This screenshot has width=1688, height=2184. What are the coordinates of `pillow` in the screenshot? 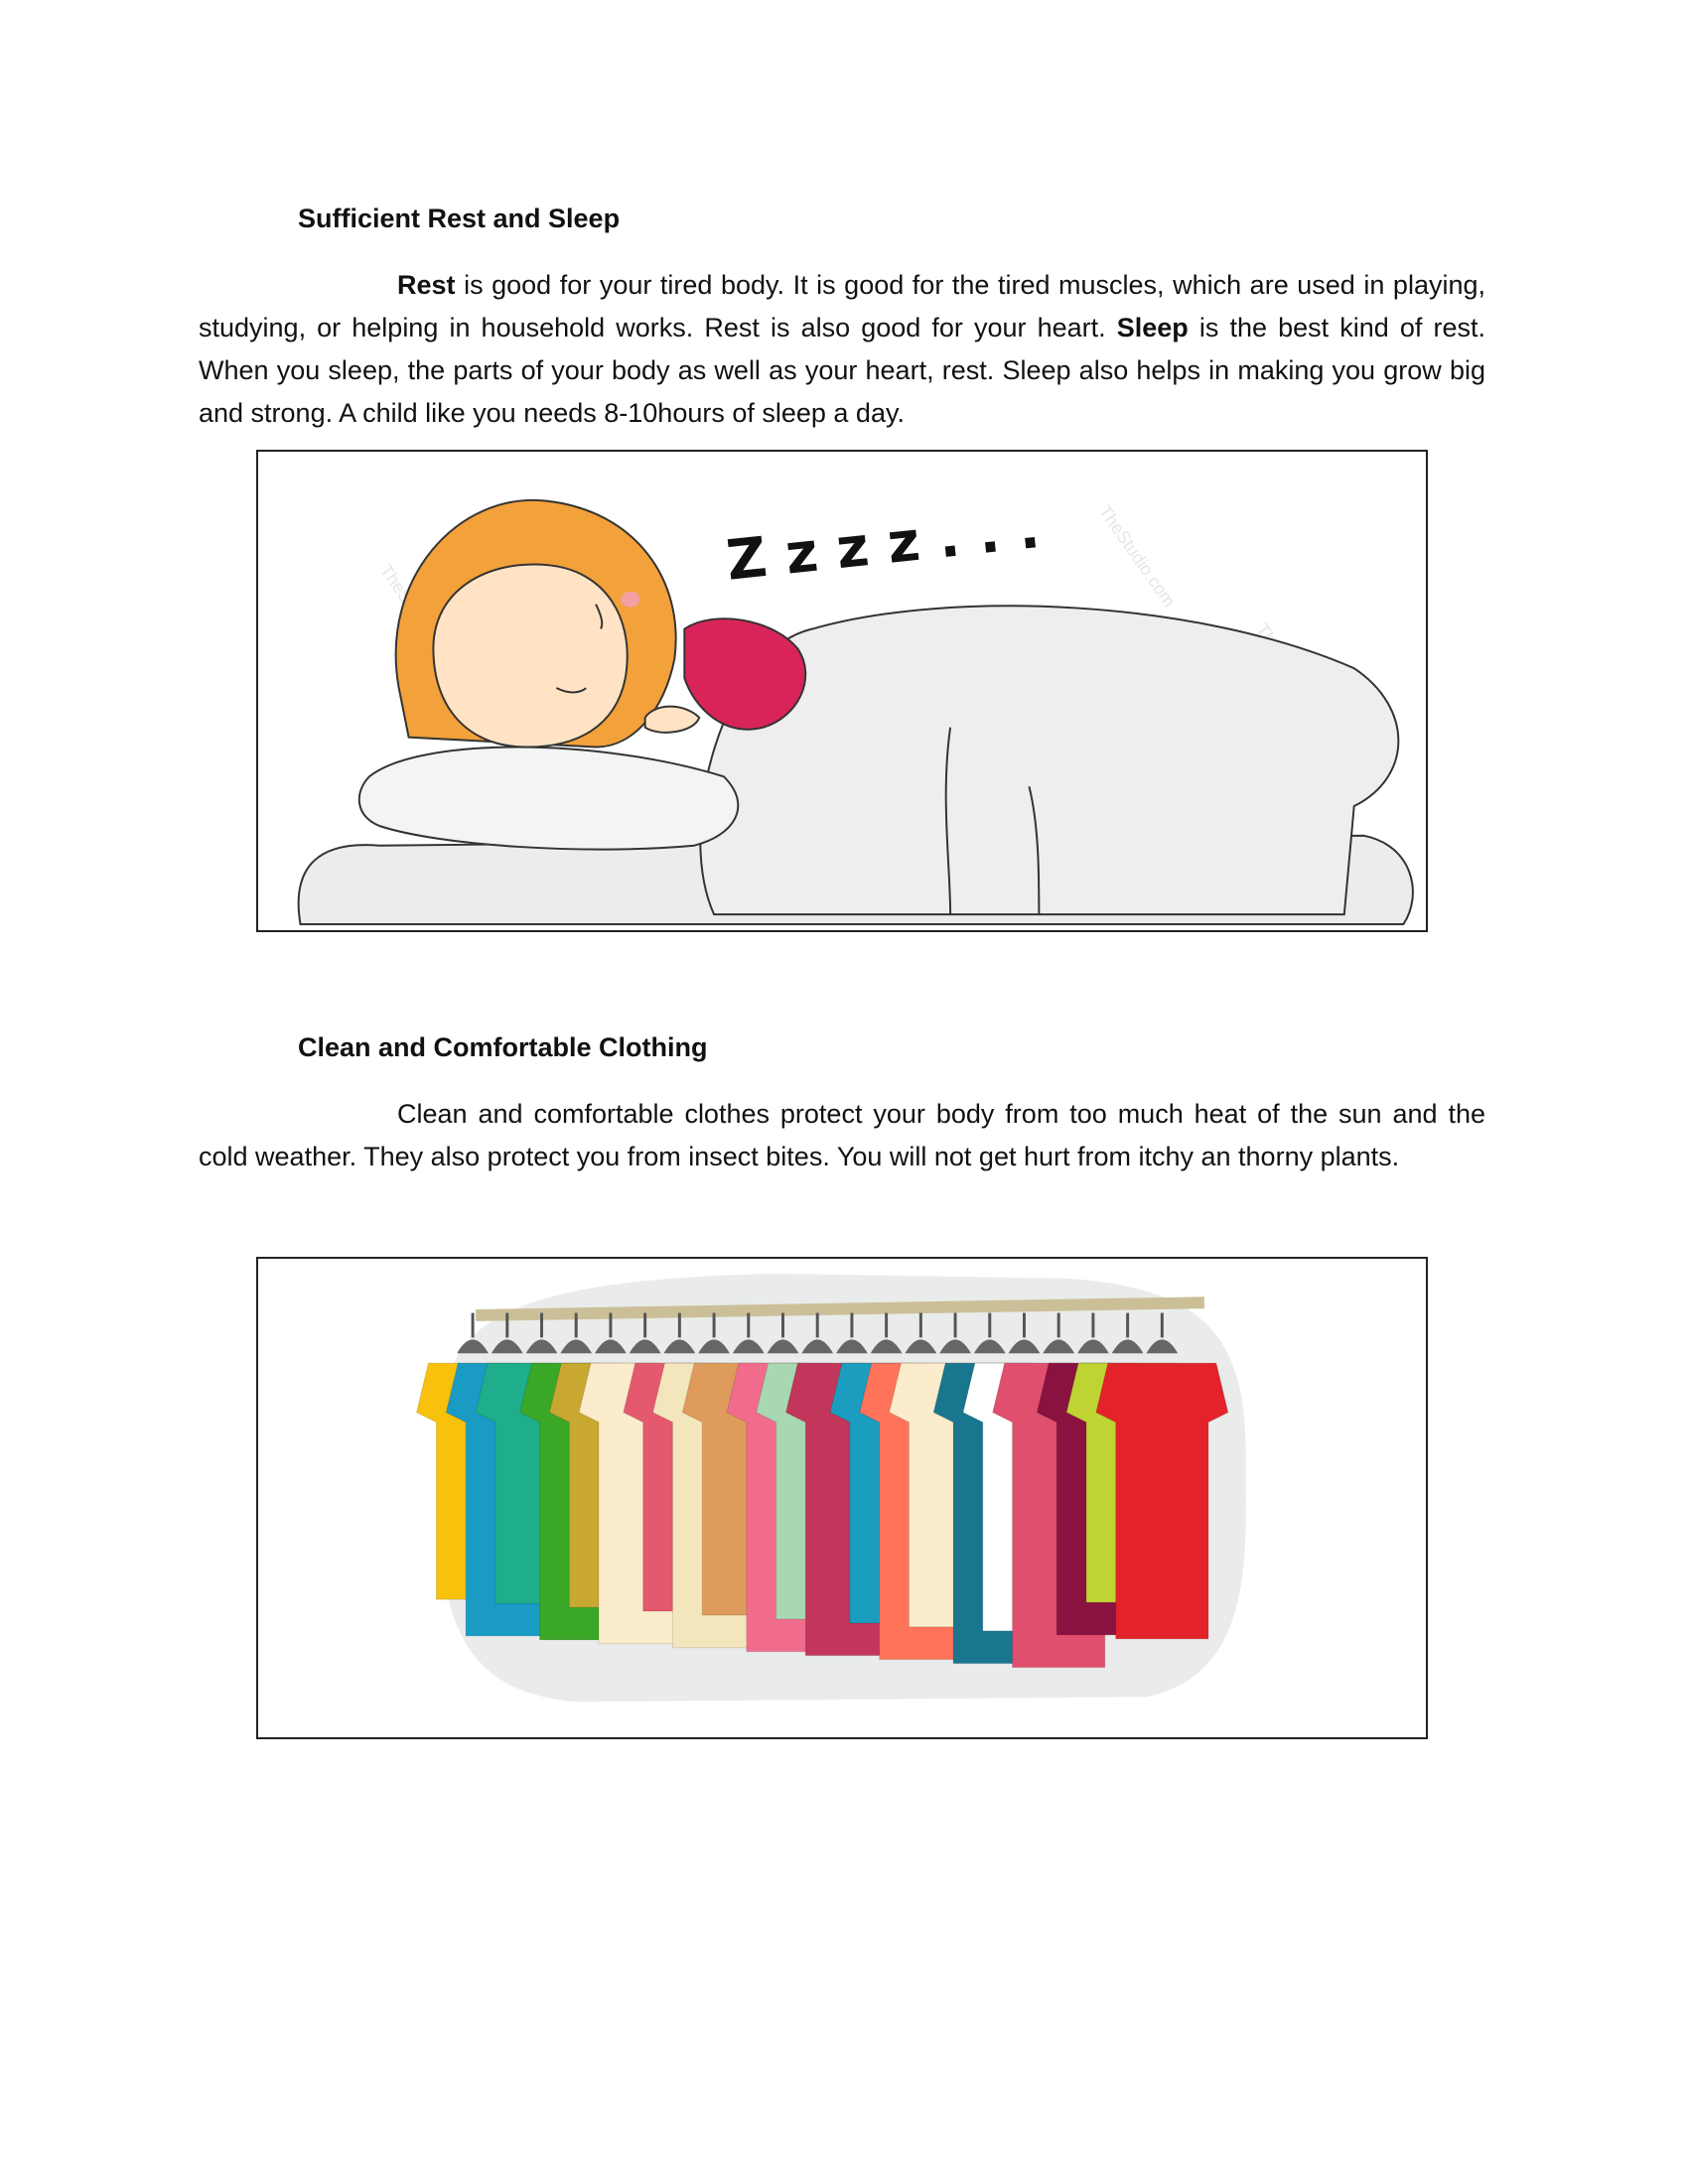 It's located at (548, 798).